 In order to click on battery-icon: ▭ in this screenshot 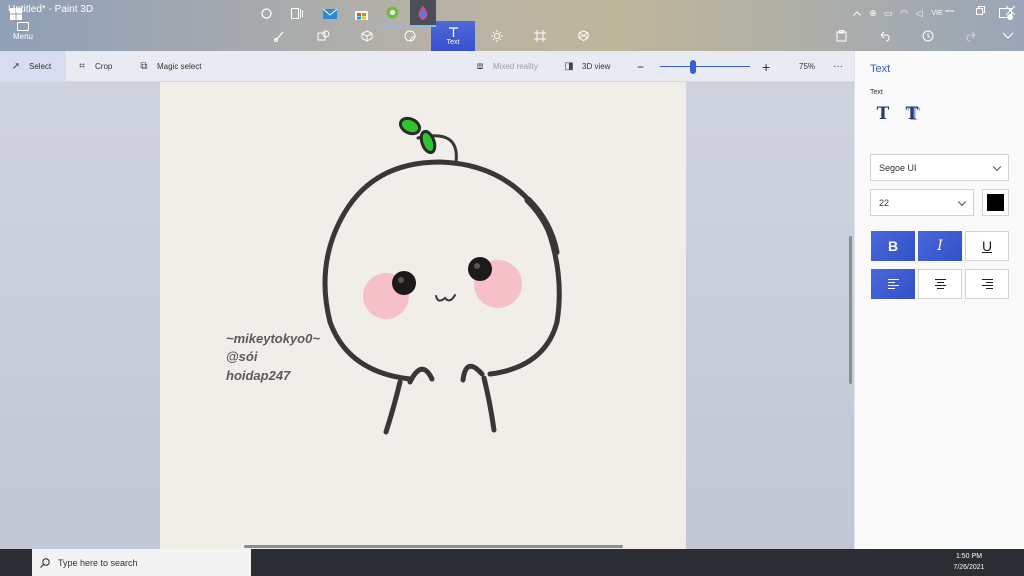, I will do `click(888, 13)`.